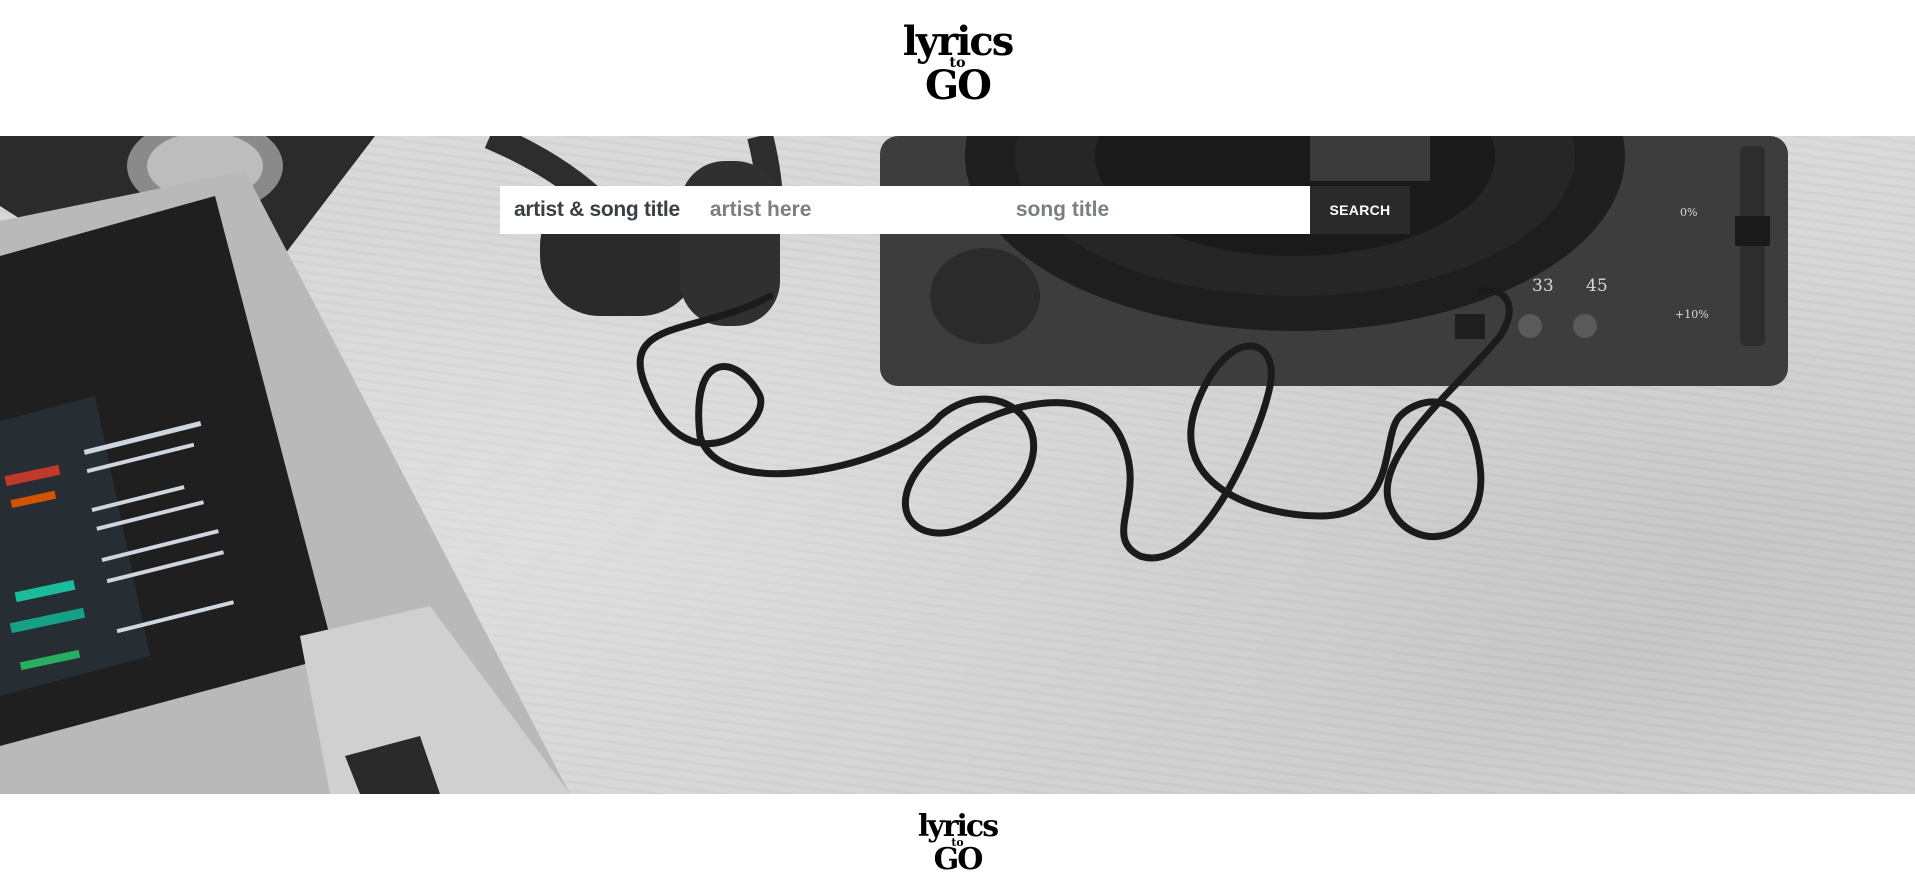 This screenshot has width=1915, height=893. I want to click on search-field-group: artist & song title, so click(905, 210).